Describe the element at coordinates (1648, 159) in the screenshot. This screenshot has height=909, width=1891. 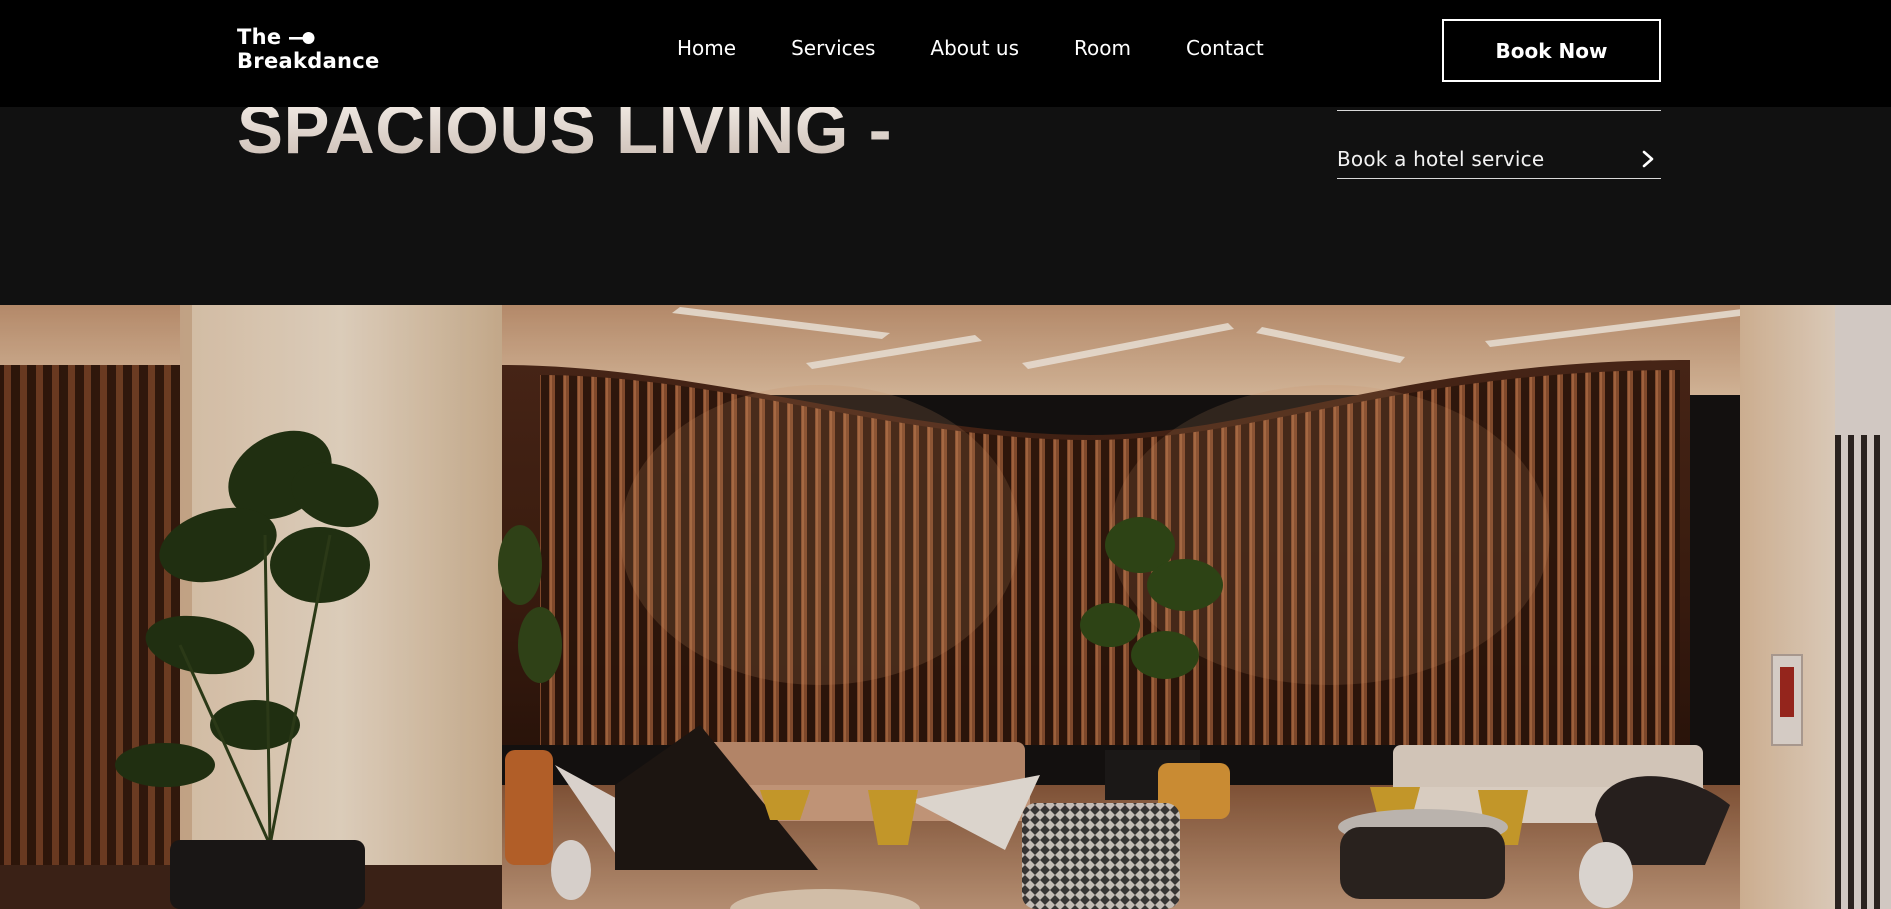
I see `chevron-right-icon` at that location.